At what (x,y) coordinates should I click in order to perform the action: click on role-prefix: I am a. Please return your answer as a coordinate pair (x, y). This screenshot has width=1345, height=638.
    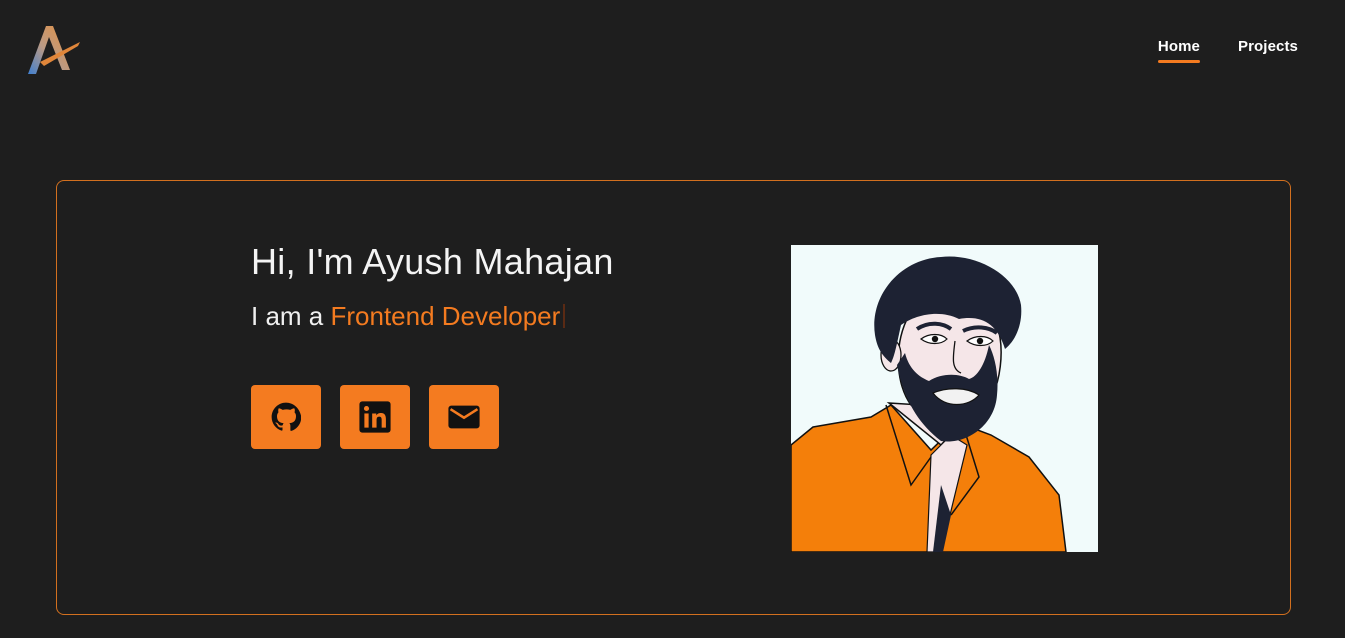
    Looking at the image, I should click on (287, 316).